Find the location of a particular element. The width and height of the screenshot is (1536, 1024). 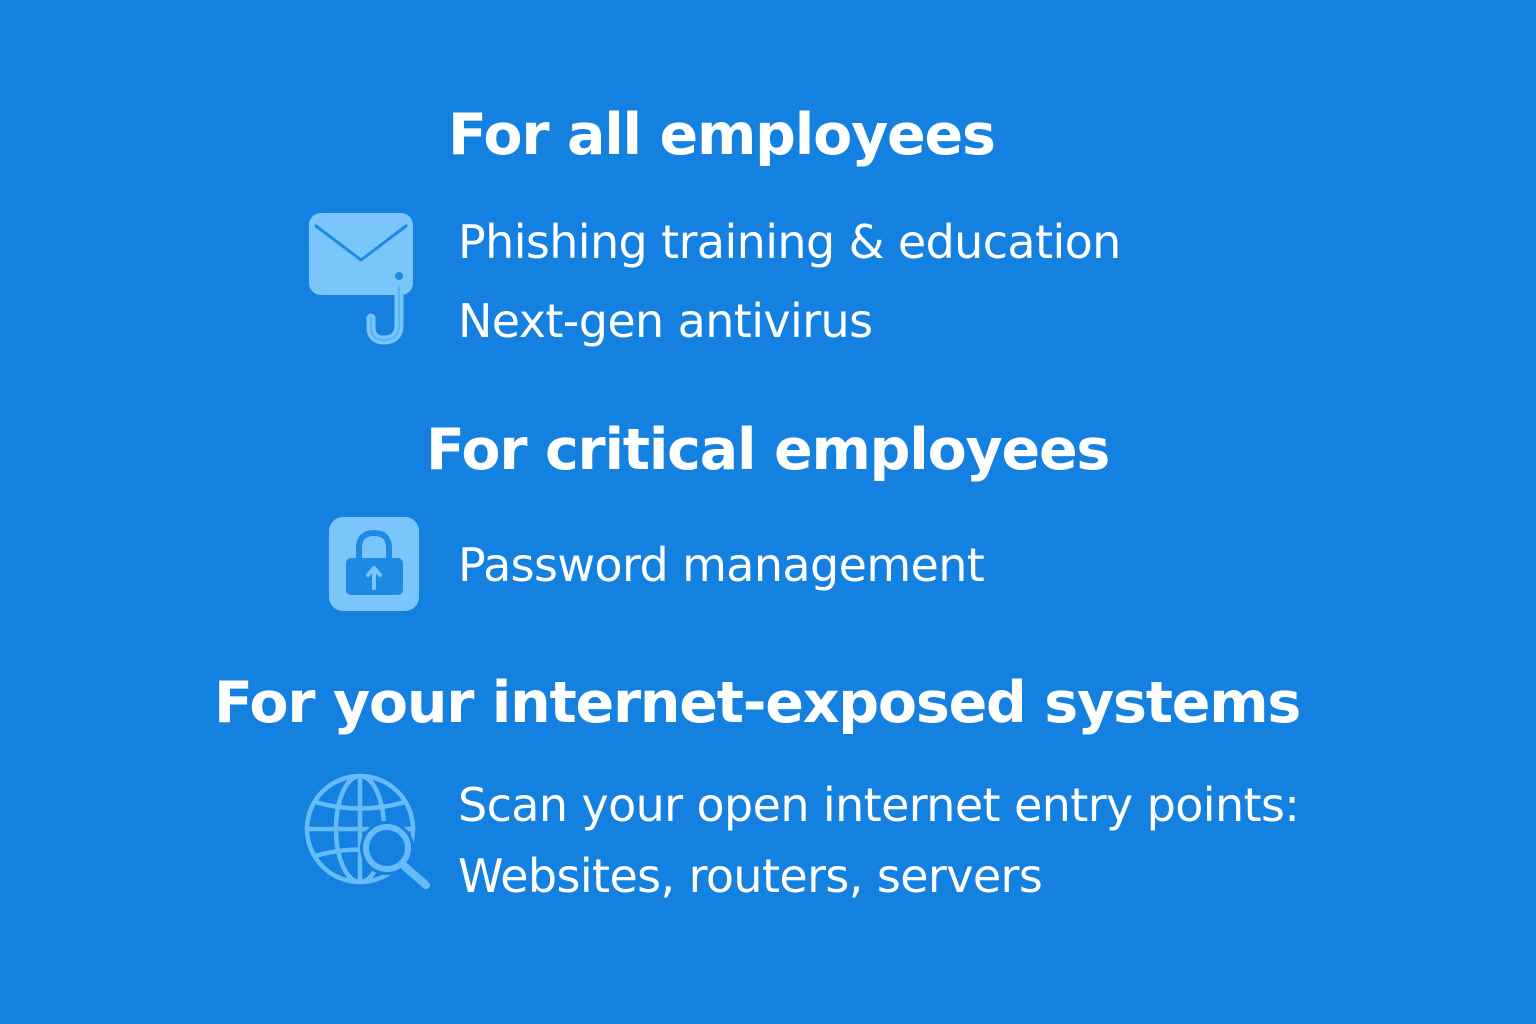

globe-search-icon is located at coordinates (367, 831).